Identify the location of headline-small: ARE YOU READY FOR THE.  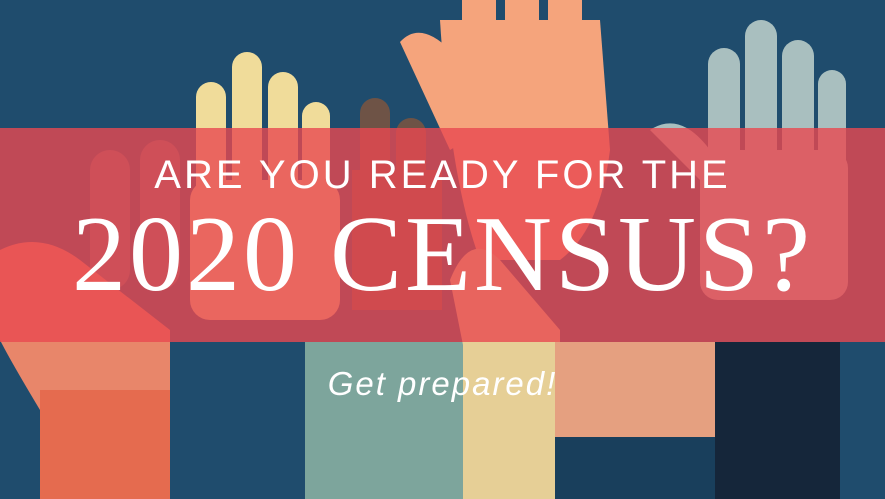
(442, 175).